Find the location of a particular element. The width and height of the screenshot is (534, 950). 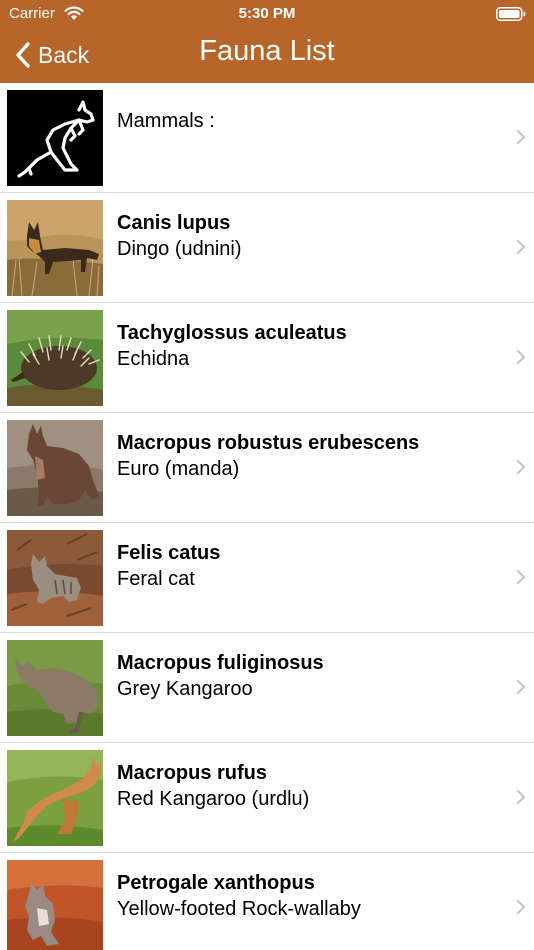

status-bar: Carrier 5:30 PM is located at coordinates (267, 14).